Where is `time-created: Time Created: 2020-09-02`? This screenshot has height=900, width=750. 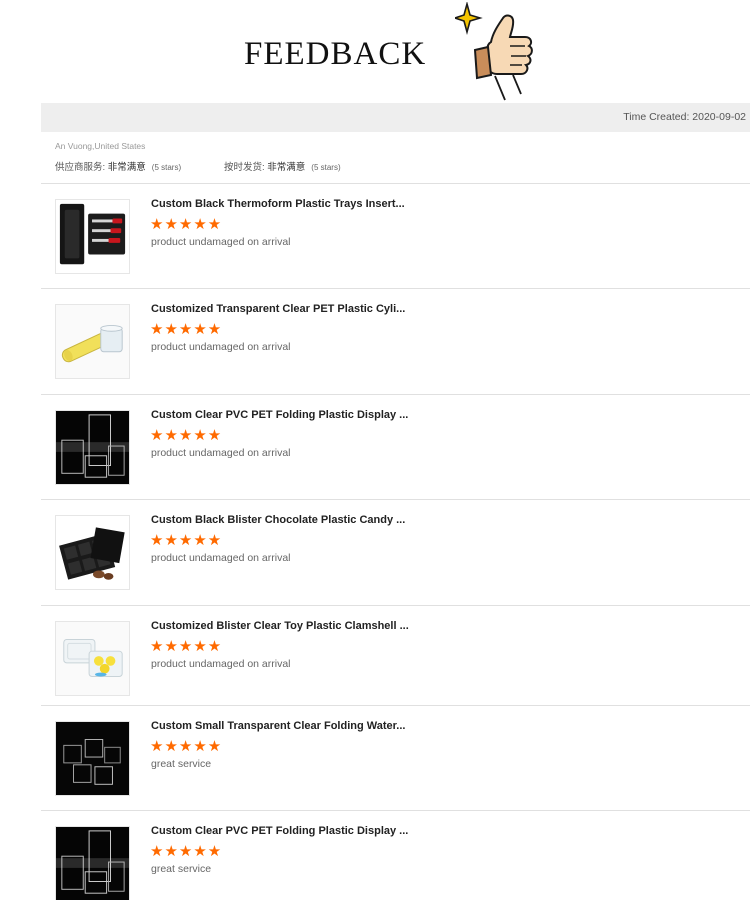 time-created: Time Created: 2020-09-02 is located at coordinates (684, 117).